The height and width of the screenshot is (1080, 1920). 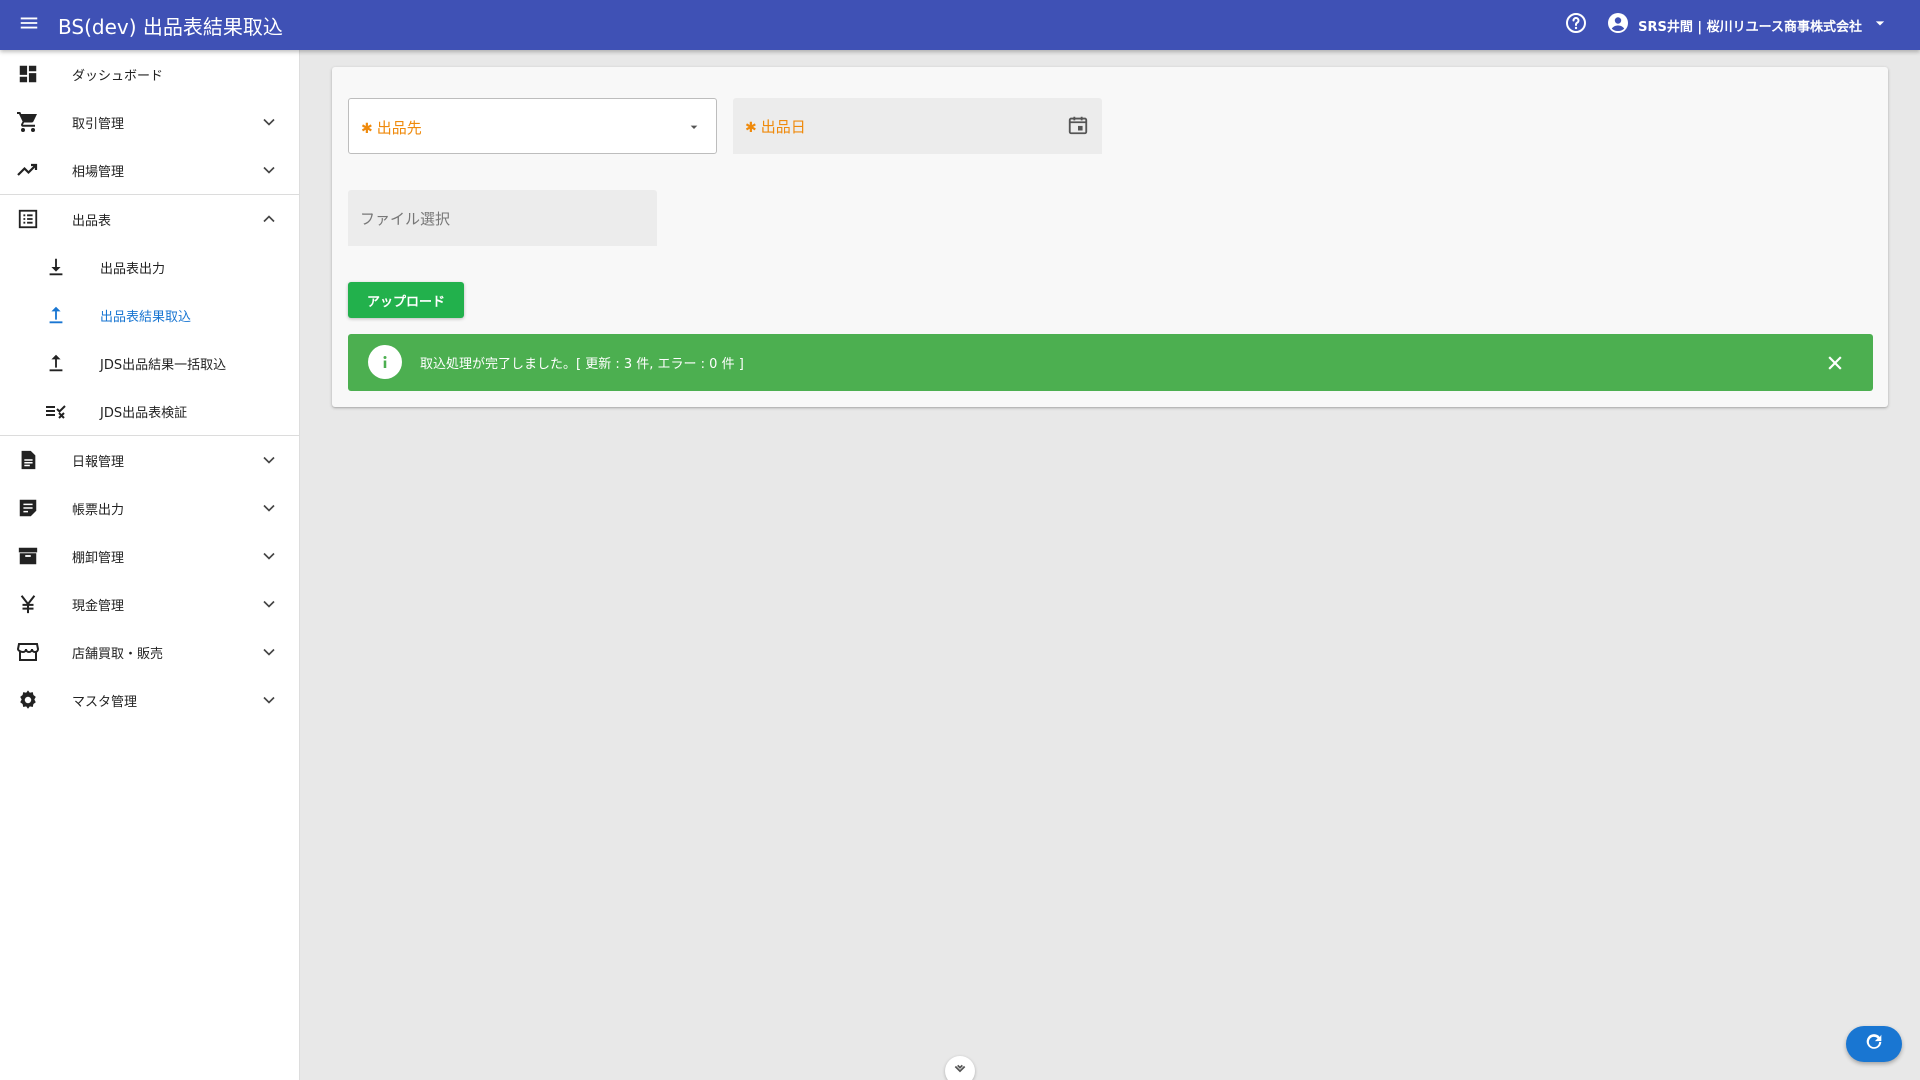 What do you see at coordinates (1835, 363) in the screenshot?
I see `close-icon` at bounding box center [1835, 363].